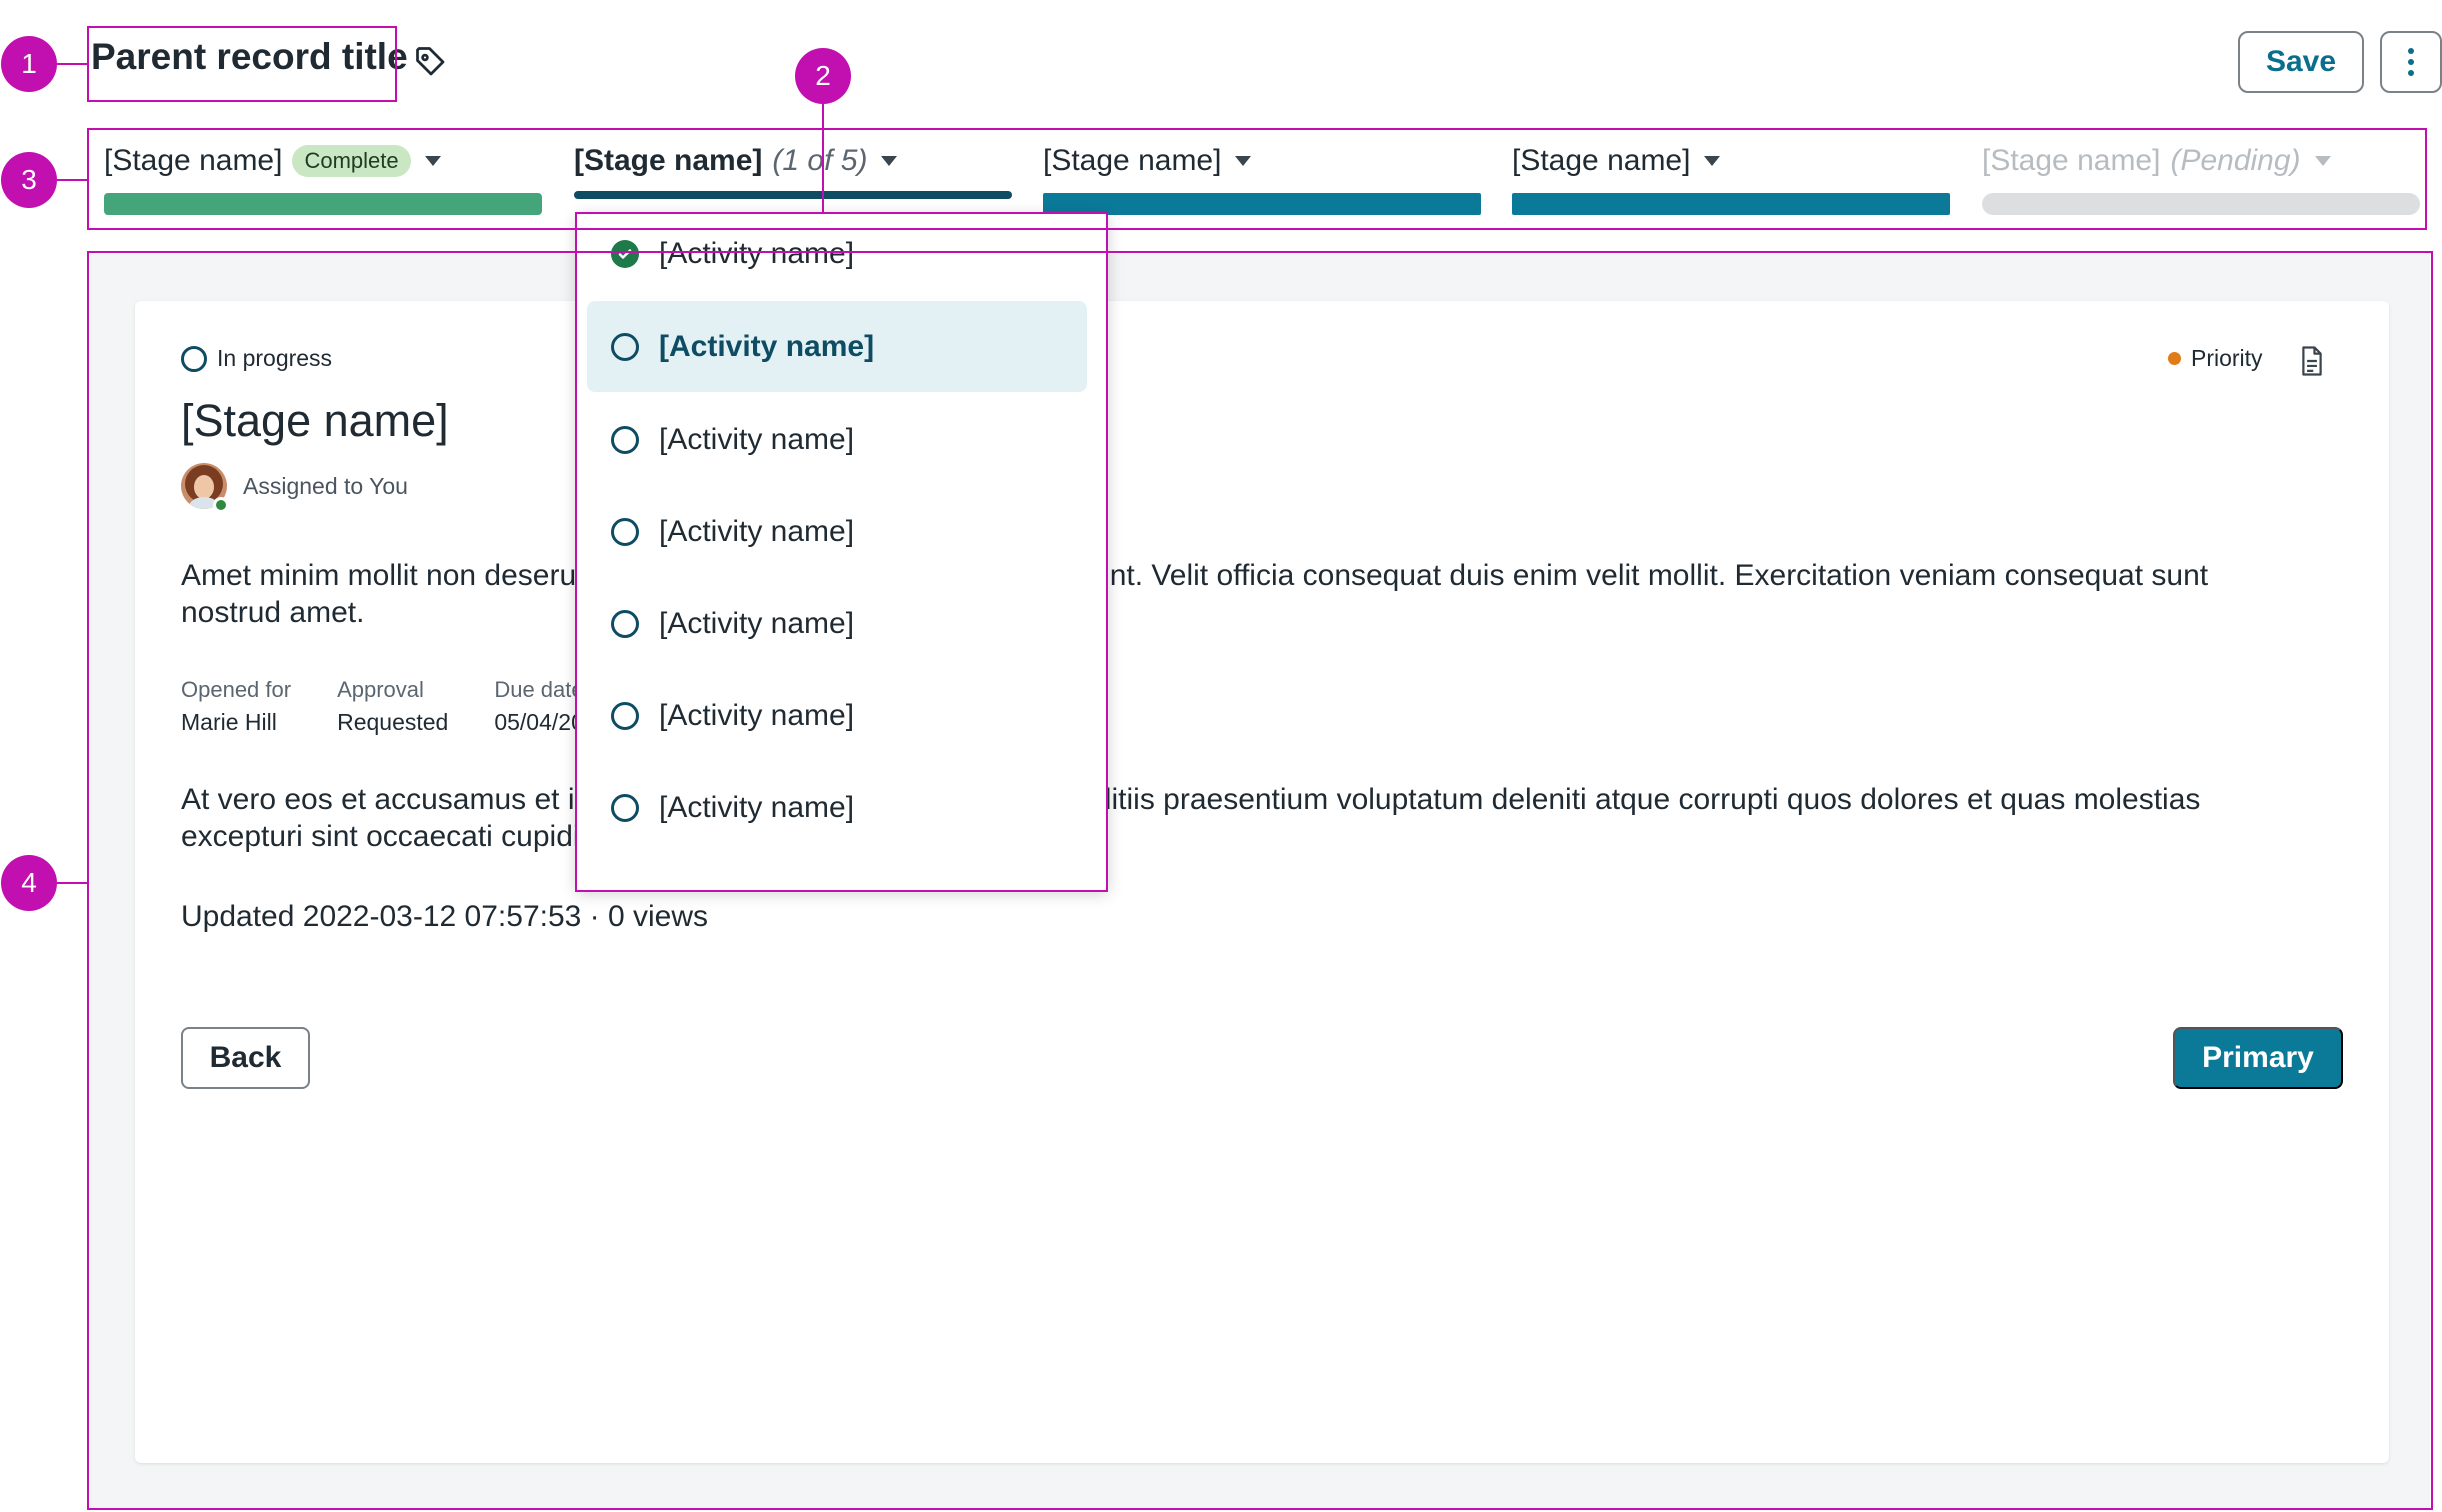 Image resolution: width=2442 pixels, height=1512 pixels. I want to click on annotation-marker-3: 3, so click(29, 180).